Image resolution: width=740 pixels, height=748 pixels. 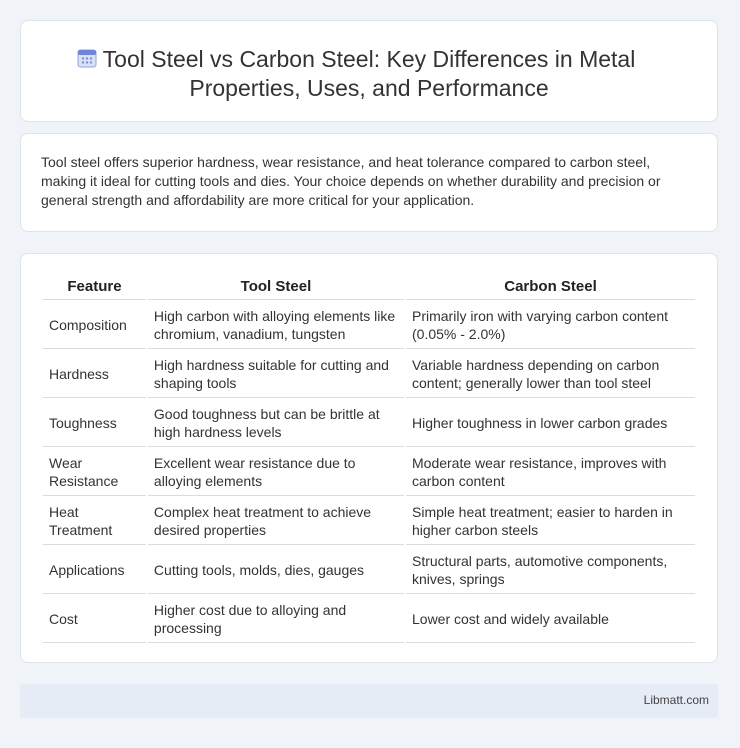 What do you see at coordinates (94, 422) in the screenshot?
I see `feature-cell: Toughness` at bounding box center [94, 422].